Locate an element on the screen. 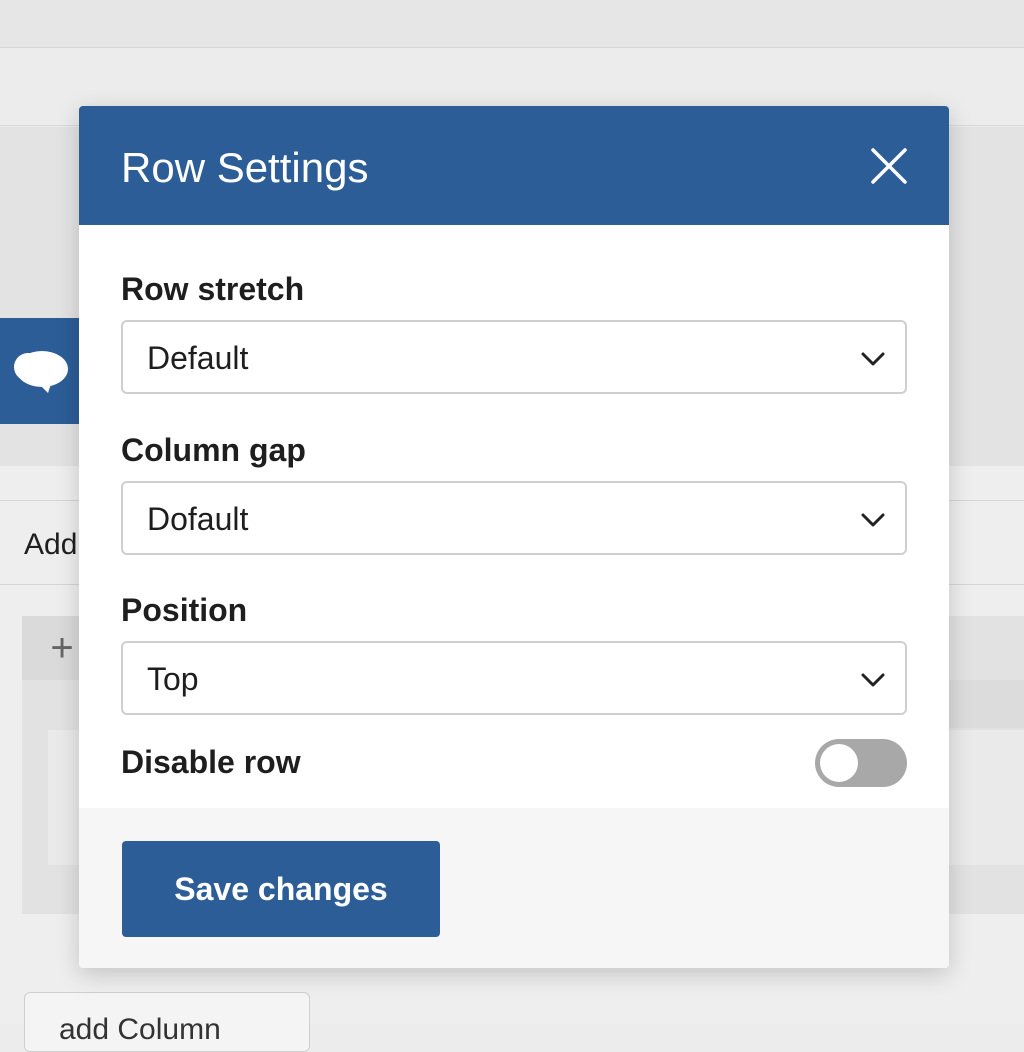  column-gap-label: Column gap is located at coordinates (213, 450).